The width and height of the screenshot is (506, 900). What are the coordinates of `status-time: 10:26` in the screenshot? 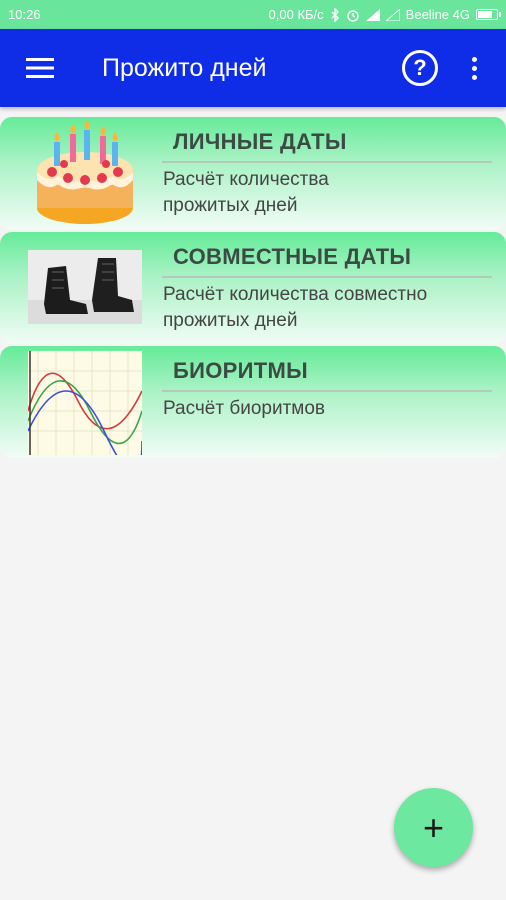 It's located at (24, 14).